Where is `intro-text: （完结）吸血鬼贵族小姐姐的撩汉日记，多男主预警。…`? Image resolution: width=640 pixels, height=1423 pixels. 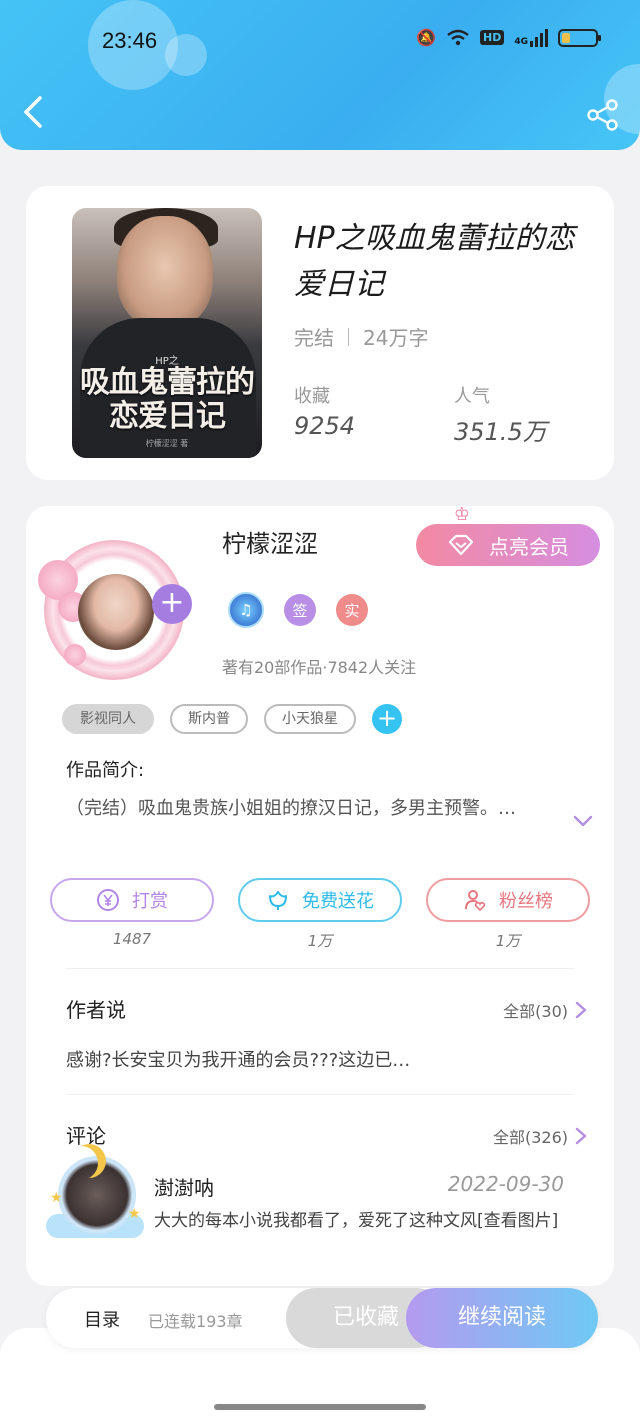
intro-text: （完结）吸血鬼贵族小姐姐的撩汉日记，多男主预警。… is located at coordinates (301, 809).